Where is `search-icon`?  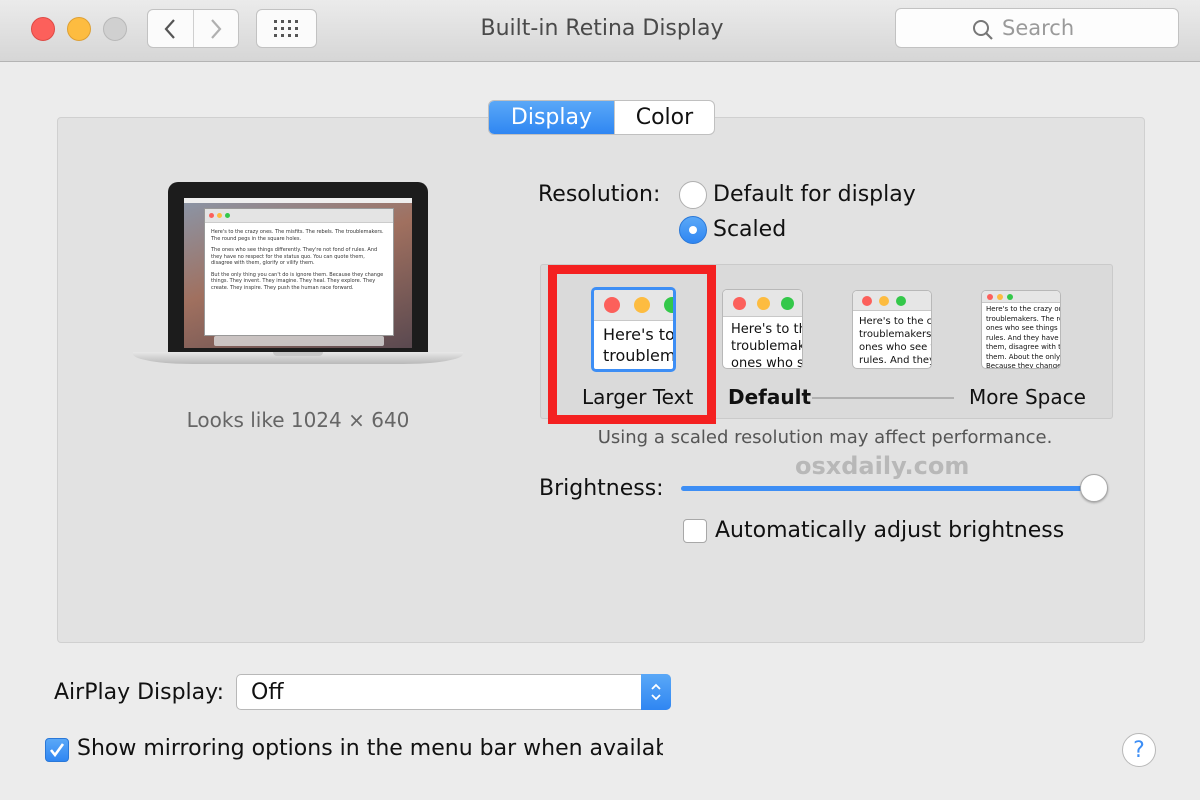
search-icon is located at coordinates (983, 30).